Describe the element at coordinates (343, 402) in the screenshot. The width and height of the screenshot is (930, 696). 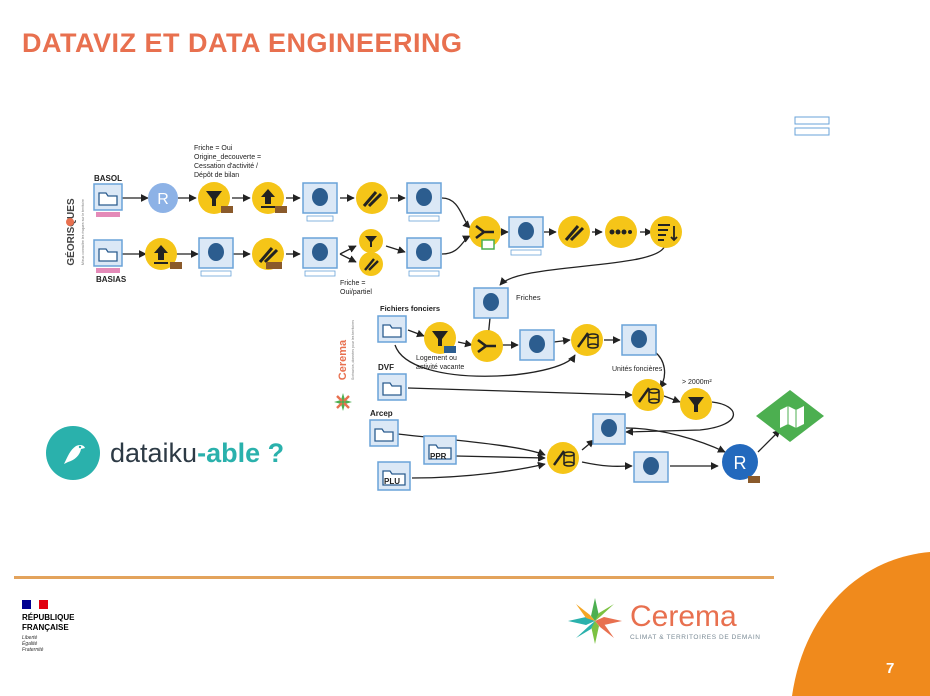
I see `cerema-burst-icon` at that location.